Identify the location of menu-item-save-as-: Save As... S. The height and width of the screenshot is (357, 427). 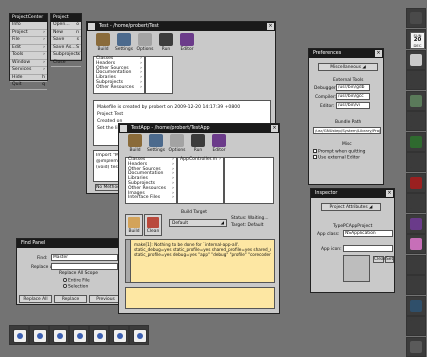
(66, 48).